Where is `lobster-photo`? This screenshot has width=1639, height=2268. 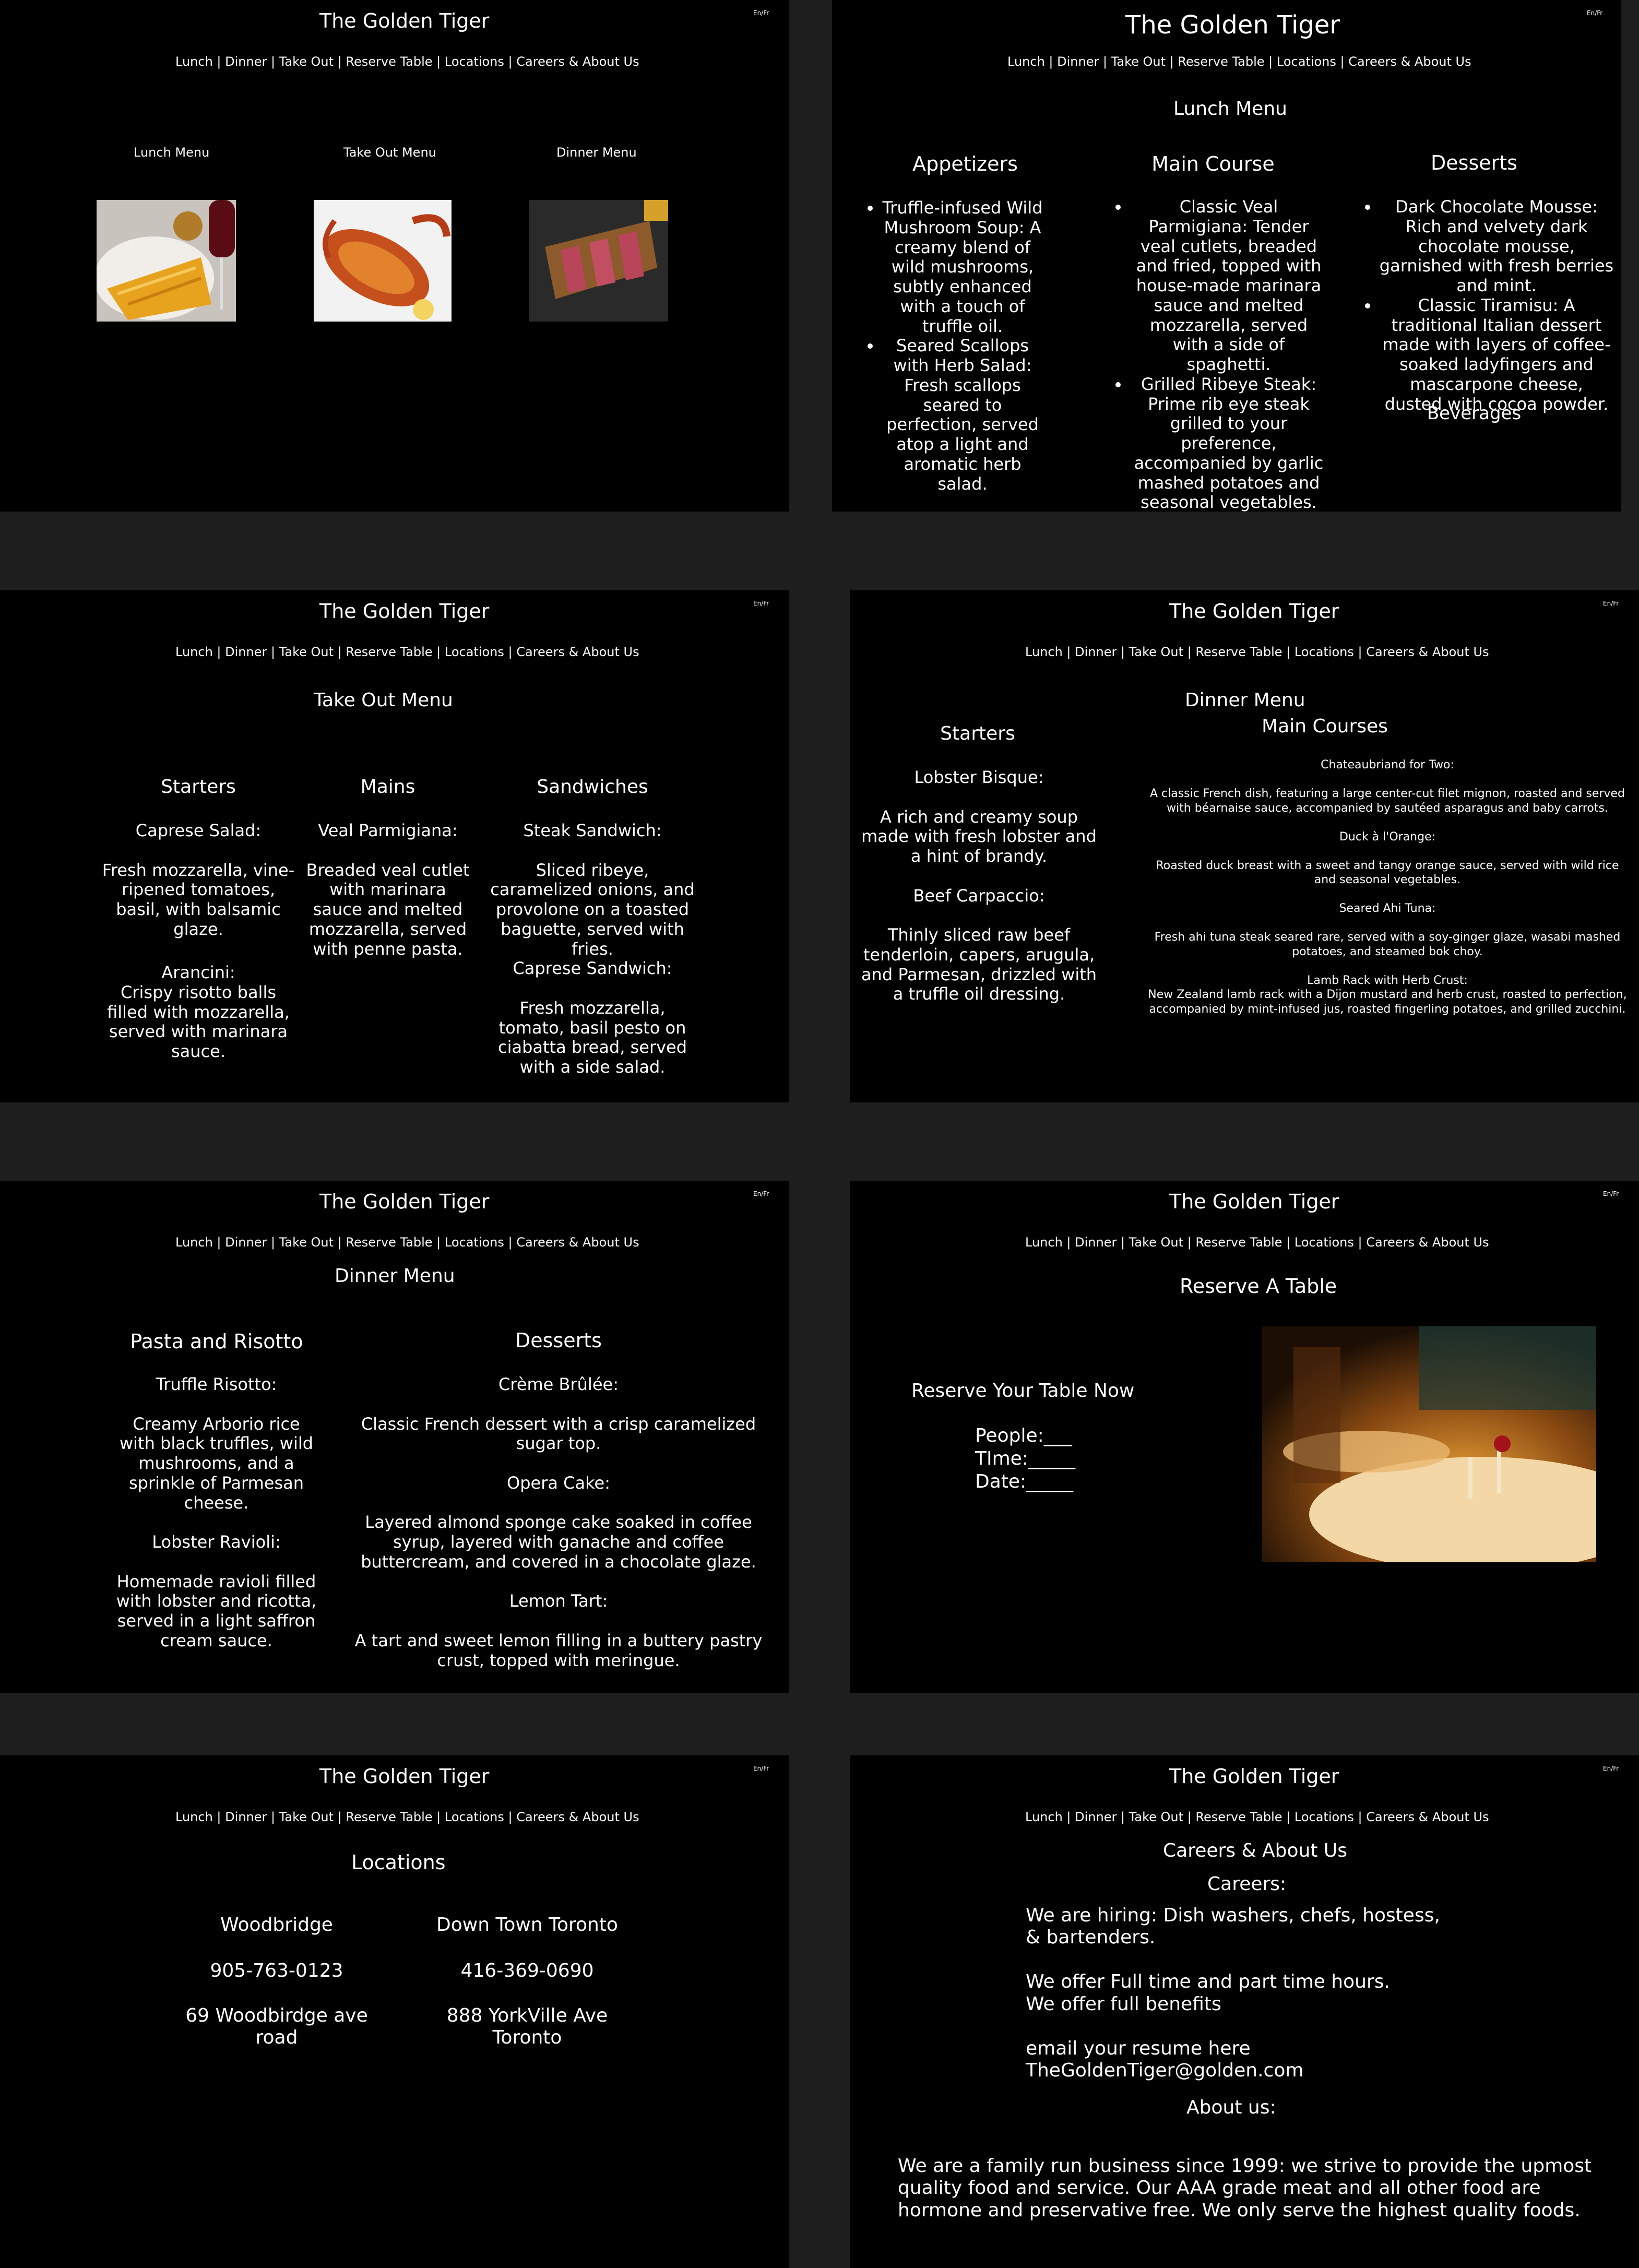 lobster-photo is located at coordinates (383, 261).